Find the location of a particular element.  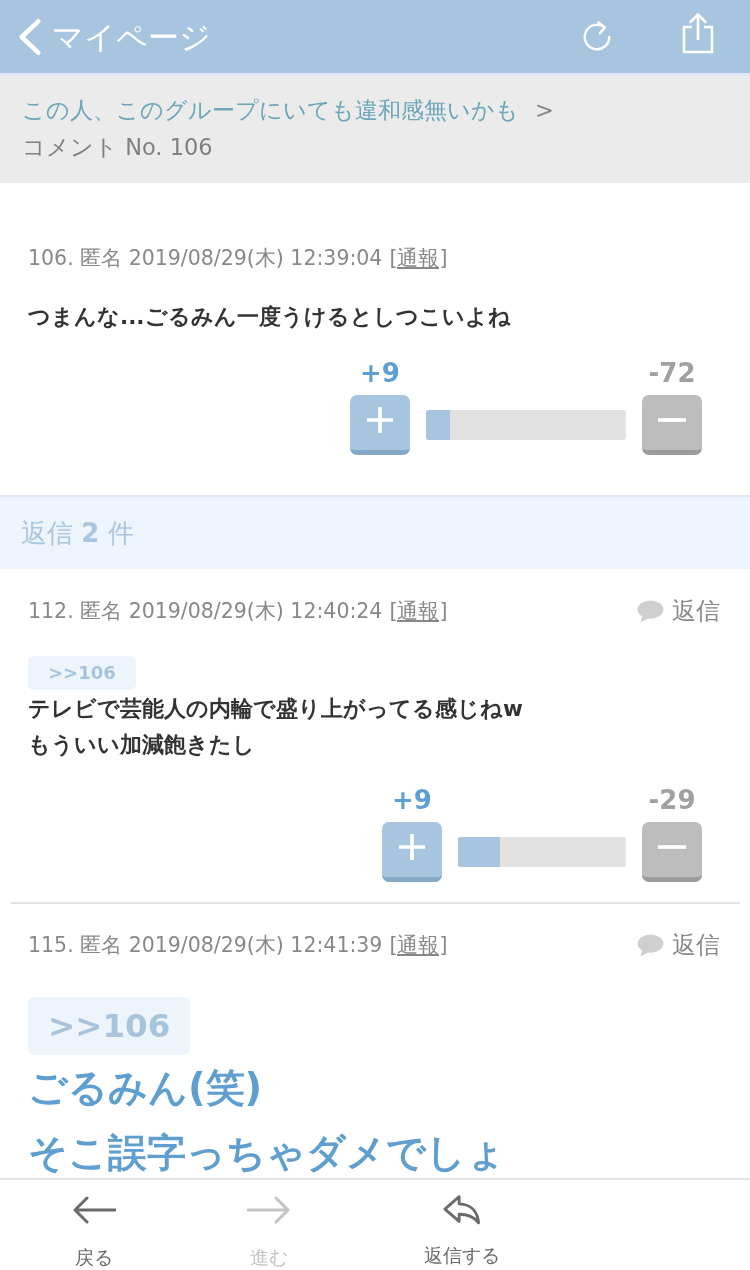

breadcrumb-current: コメント No. 106 is located at coordinates (117, 147).